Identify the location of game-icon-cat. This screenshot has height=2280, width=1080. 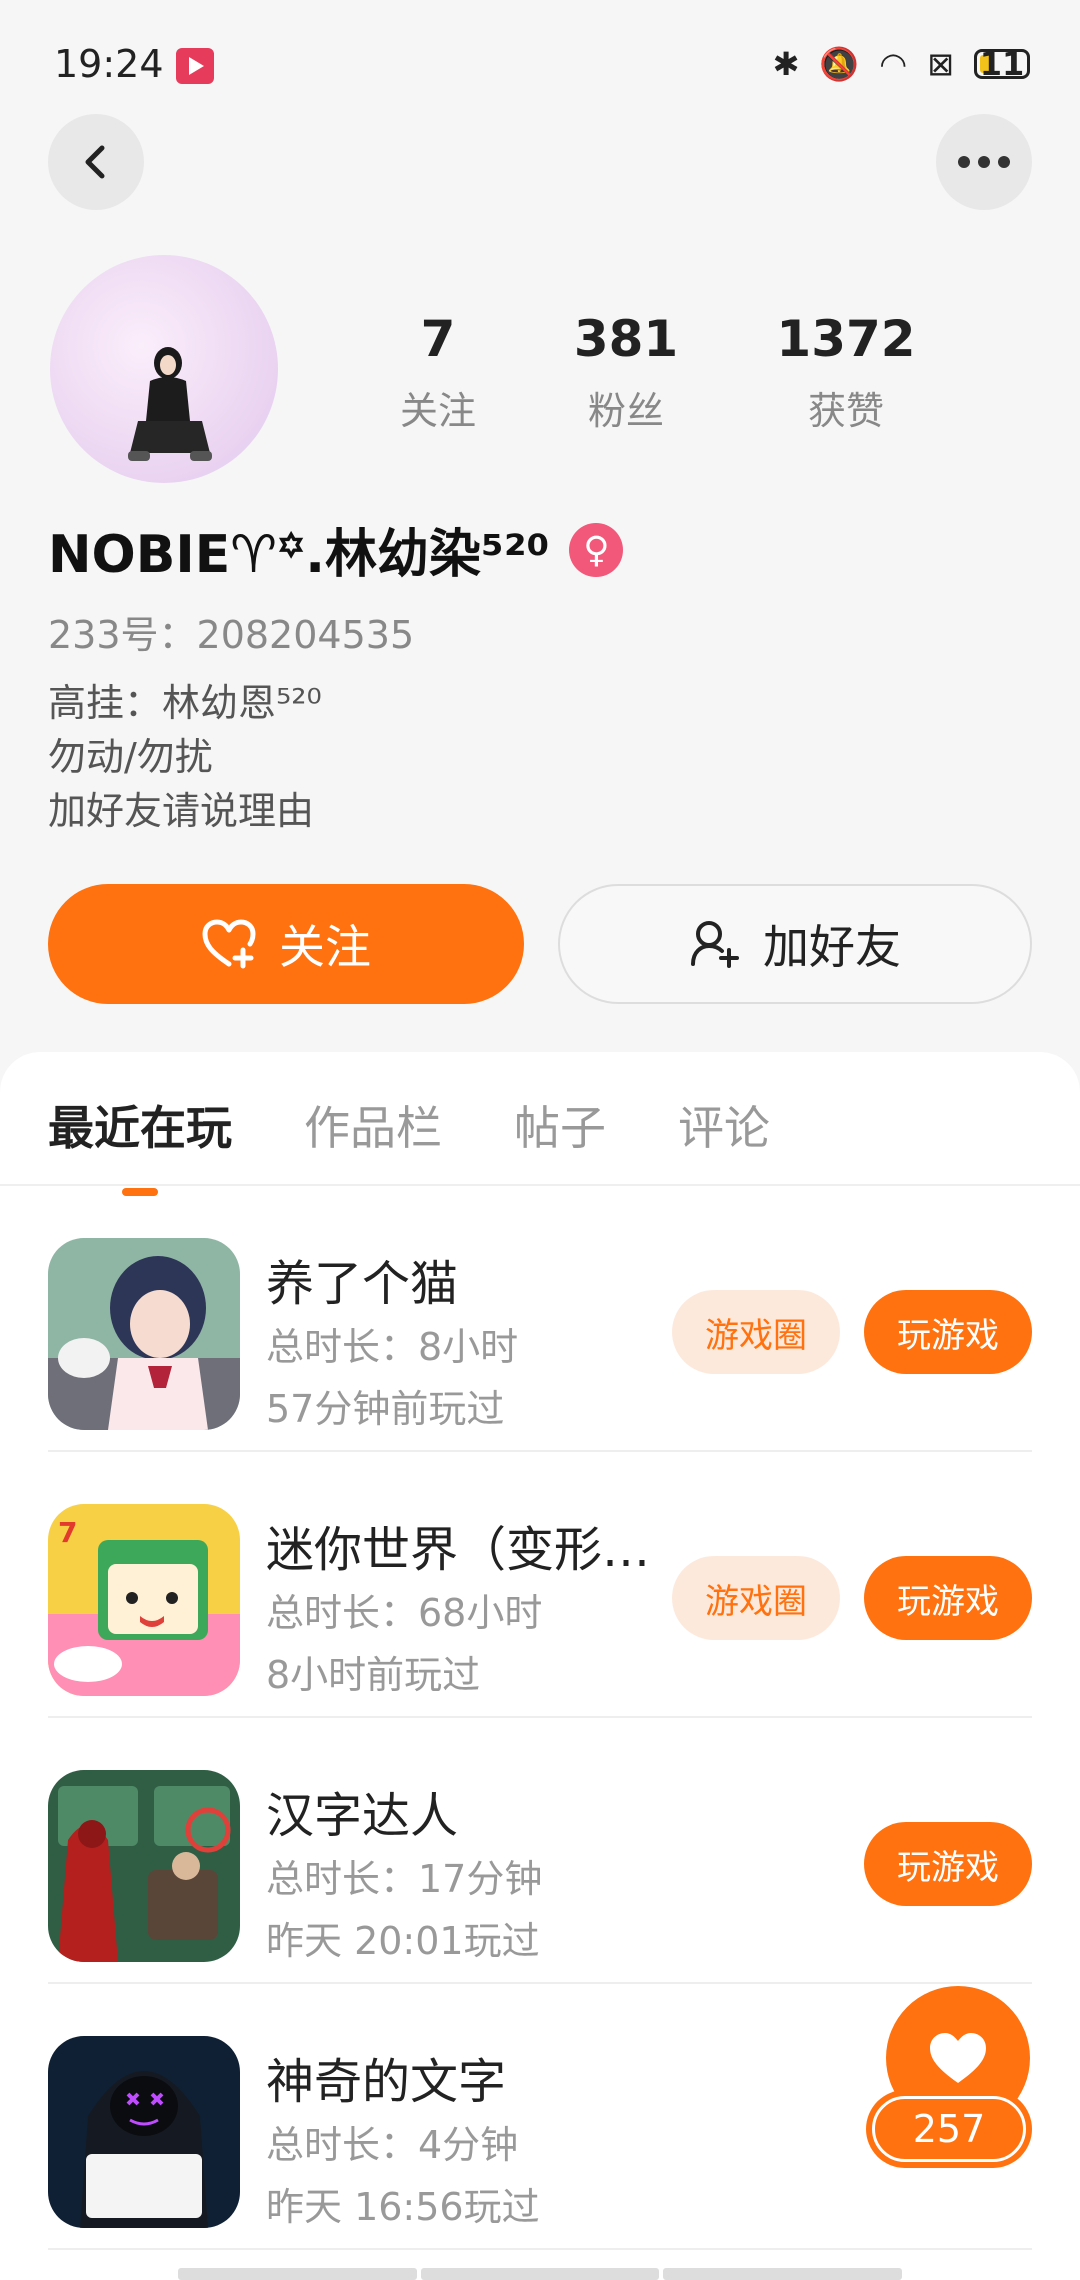
(144, 1334).